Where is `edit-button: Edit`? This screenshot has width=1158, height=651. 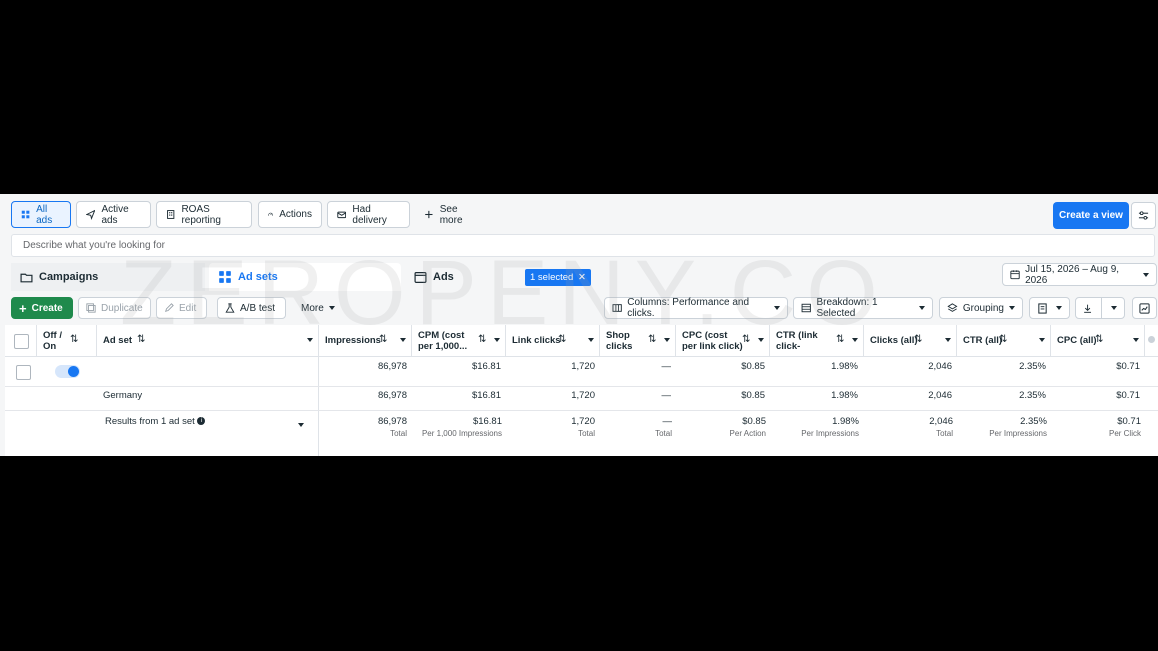 edit-button: Edit is located at coordinates (181, 308).